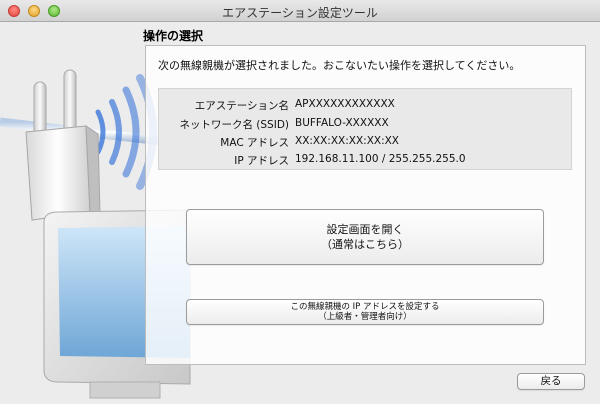  I want to click on info-value: 192.168.11.100 / 255.255.255.0, so click(380, 159).